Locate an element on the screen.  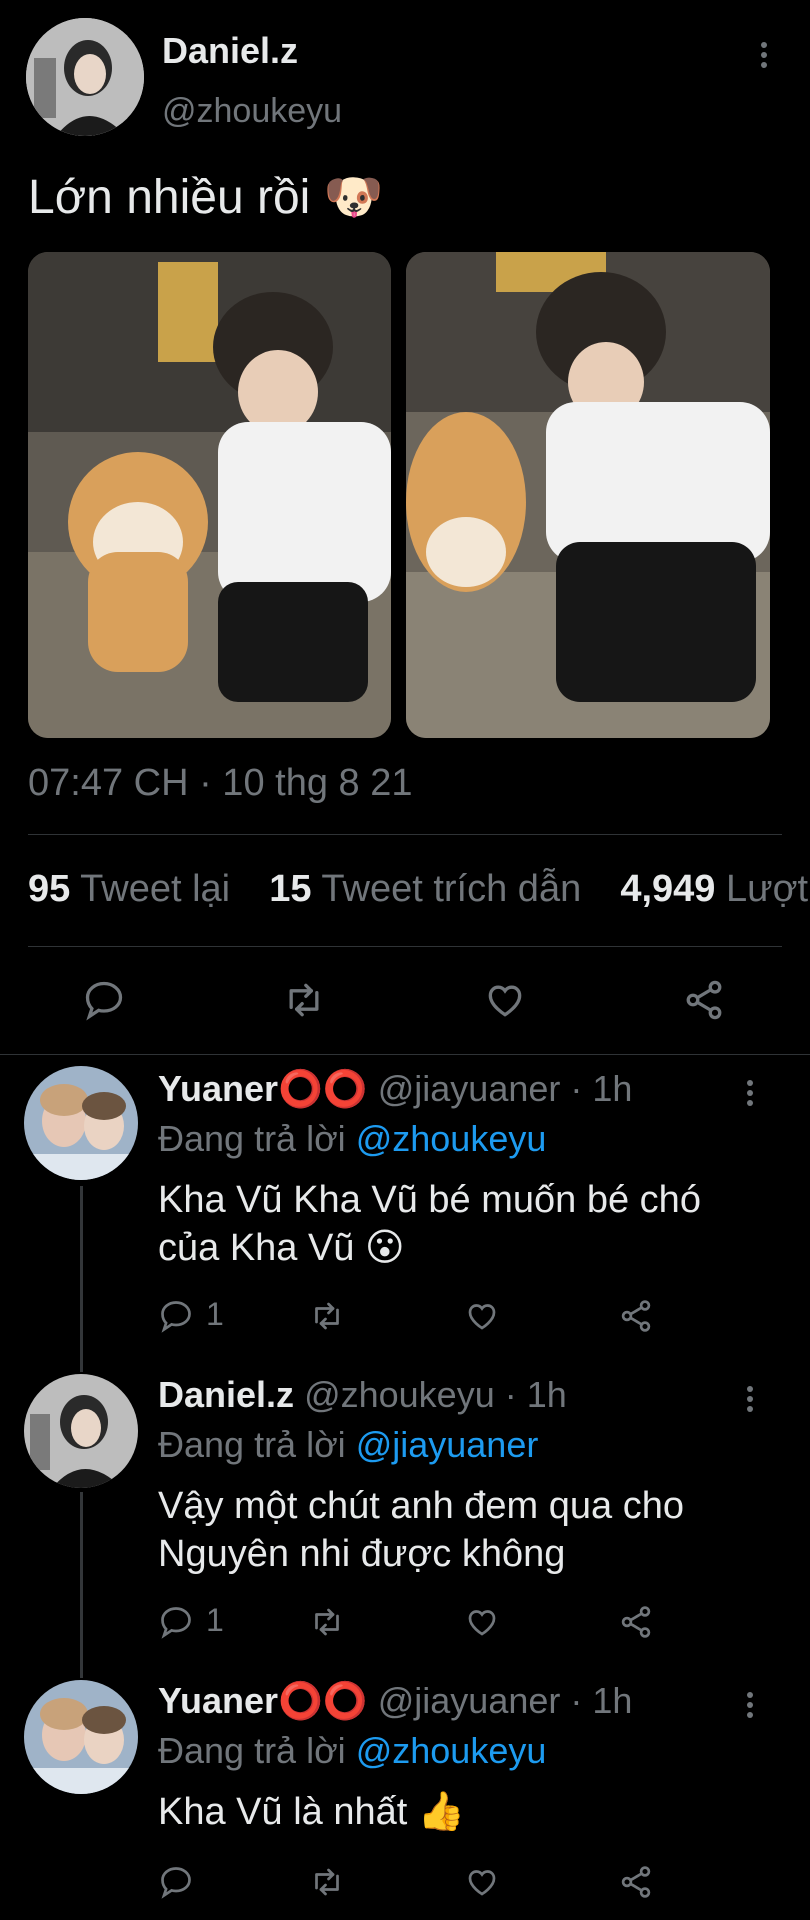
reply-actions is located at coordinates (418, 1882).